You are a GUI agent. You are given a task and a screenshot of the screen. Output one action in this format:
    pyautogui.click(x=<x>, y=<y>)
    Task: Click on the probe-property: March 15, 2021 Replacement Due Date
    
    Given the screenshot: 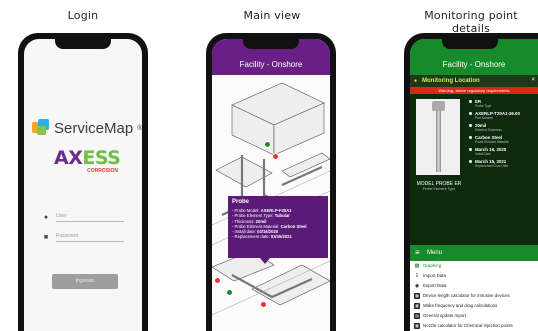 What is the action you would take?
    pyautogui.click(x=502, y=163)
    